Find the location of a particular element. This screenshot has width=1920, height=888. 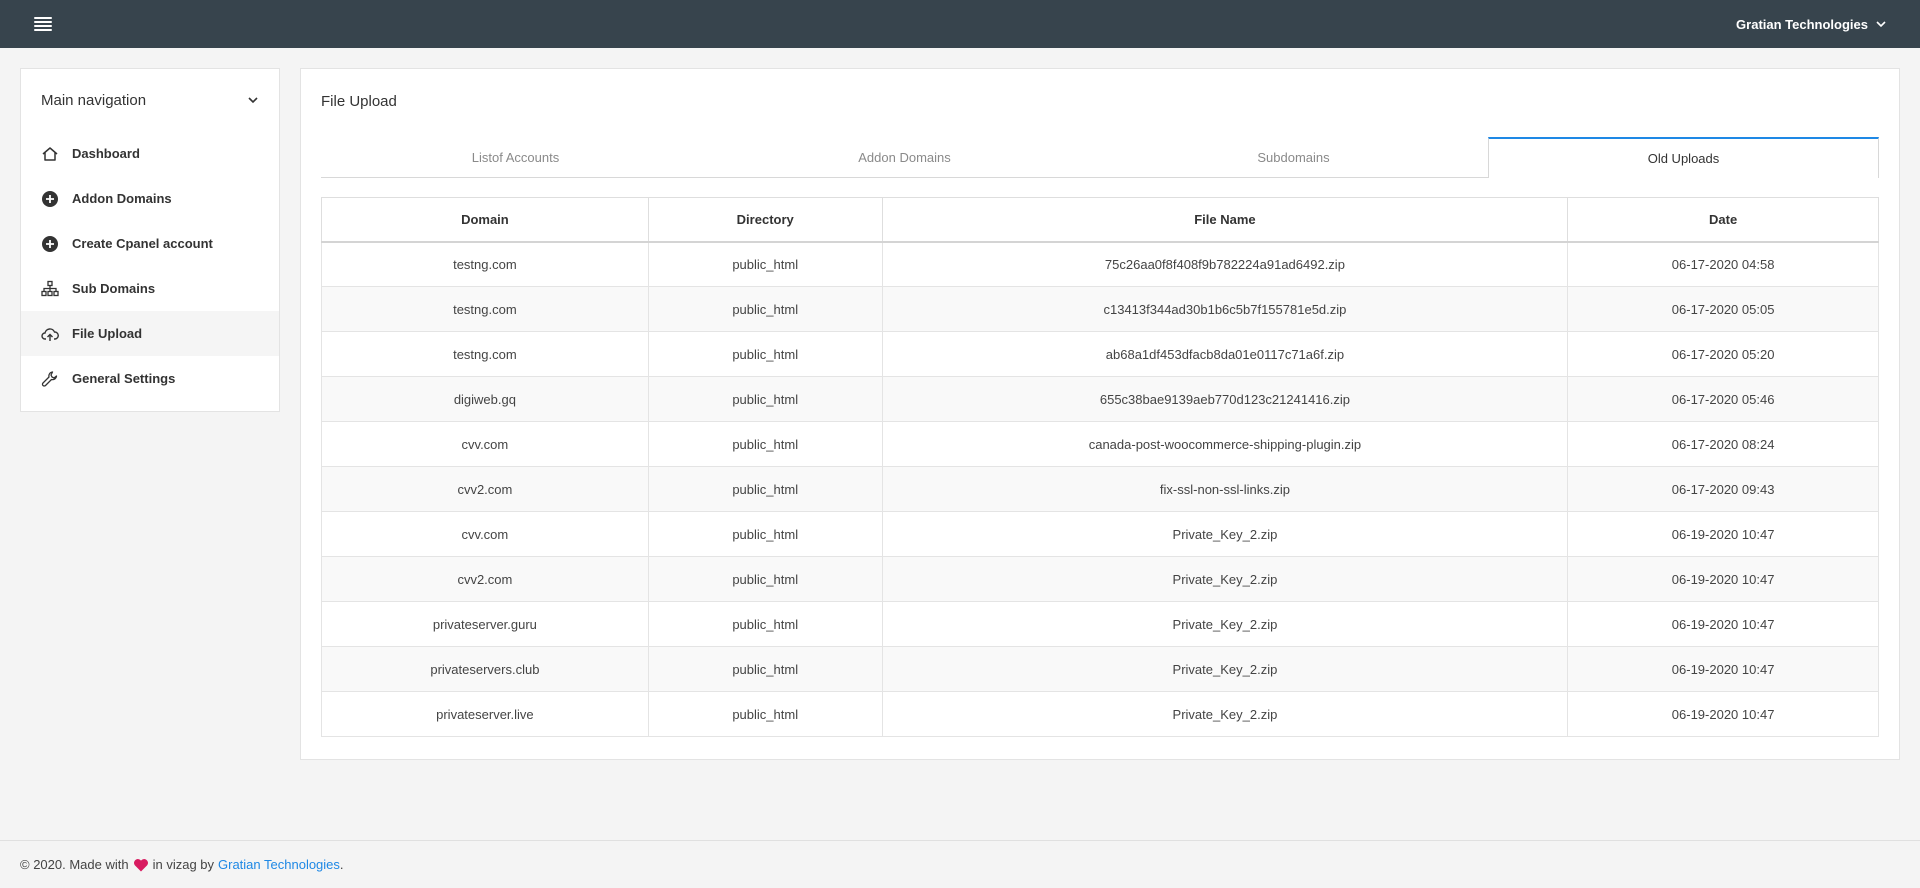

sidebar-item-addon-domains: Addon Domains is located at coordinates (150, 198).